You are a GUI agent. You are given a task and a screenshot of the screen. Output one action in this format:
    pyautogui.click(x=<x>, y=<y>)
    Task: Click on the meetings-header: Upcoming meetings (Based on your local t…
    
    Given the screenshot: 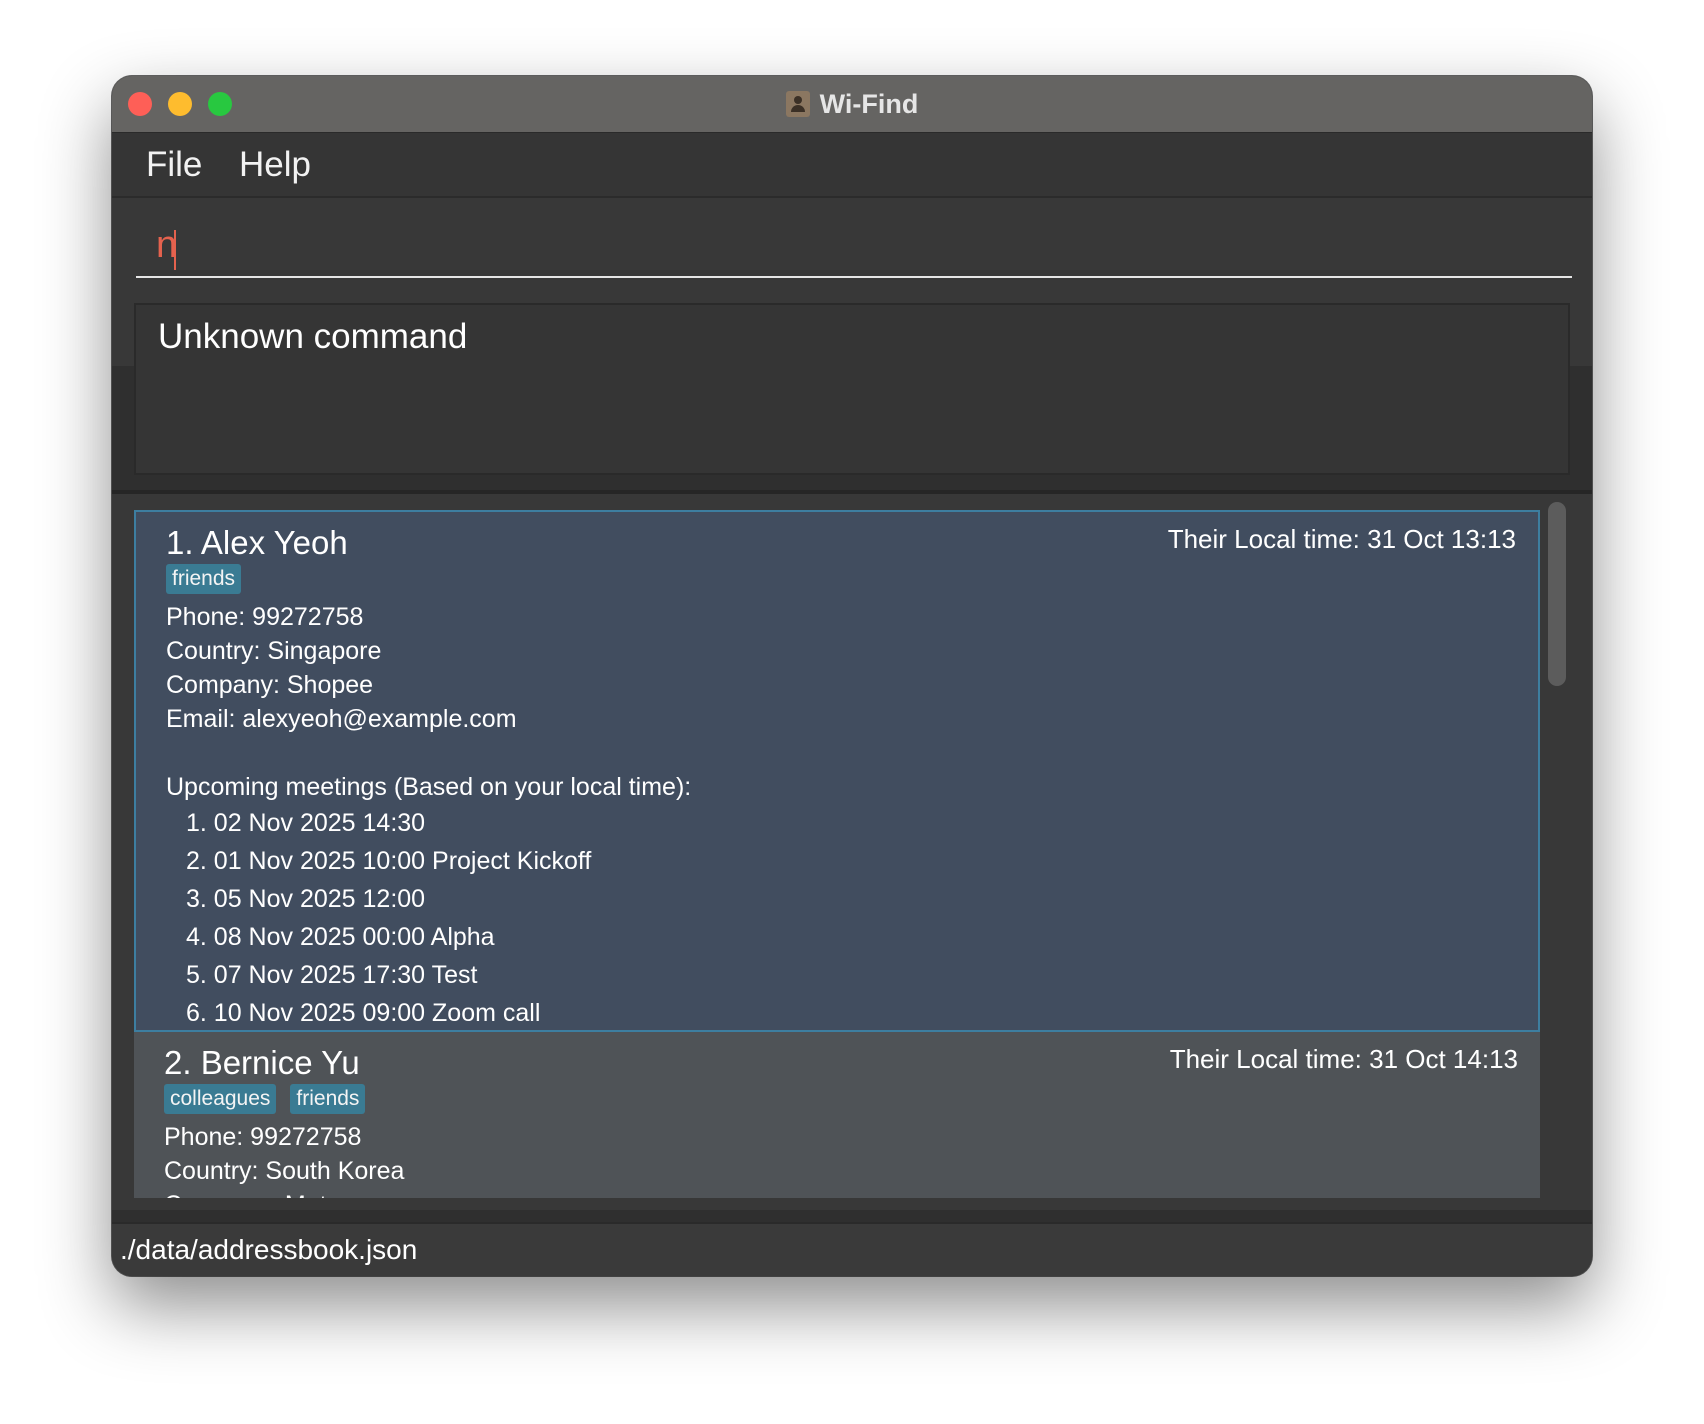 What is the action you would take?
    pyautogui.click(x=429, y=787)
    